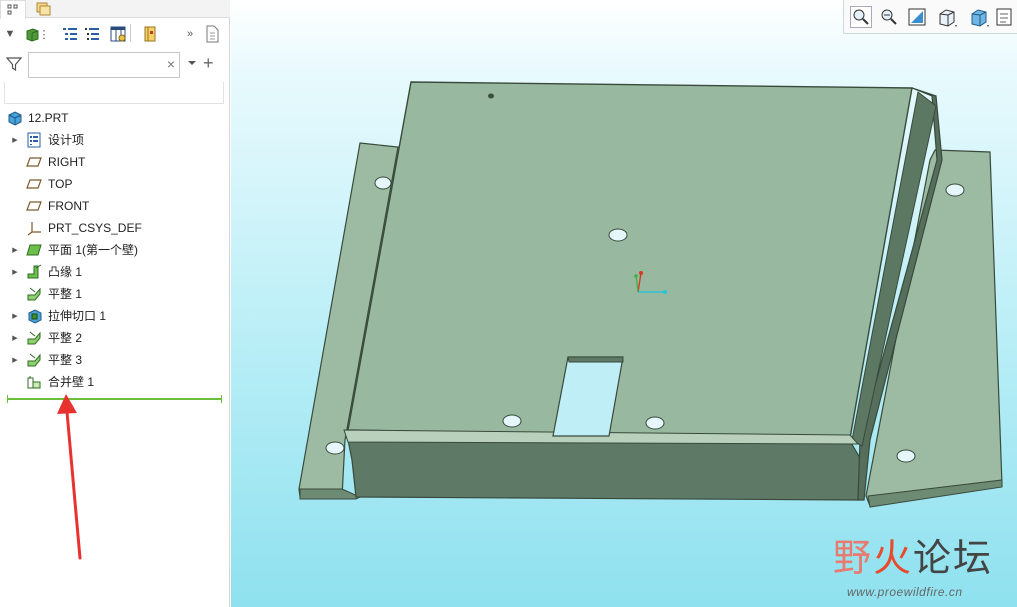 This screenshot has height=607, width=1017. I want to click on watermark-logo: 野火论坛, so click(913, 554).